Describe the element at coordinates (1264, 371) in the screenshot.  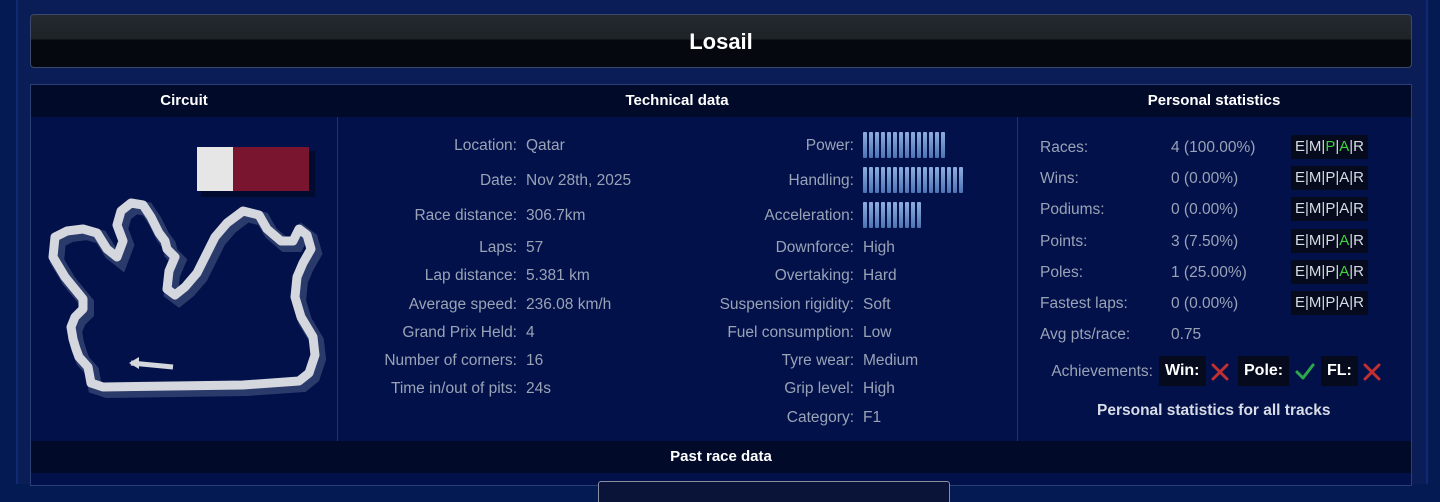
I see `achievement-pole: Pole:` at that location.